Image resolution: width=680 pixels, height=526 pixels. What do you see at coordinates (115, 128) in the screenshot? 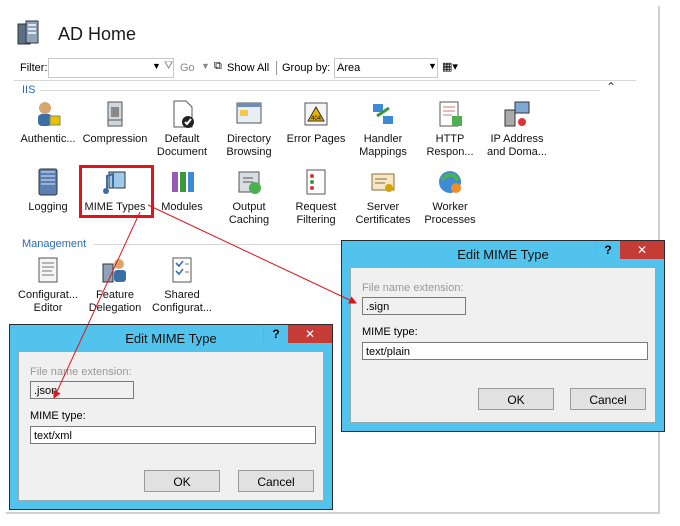
I see `feature-compression: Compression` at bounding box center [115, 128].